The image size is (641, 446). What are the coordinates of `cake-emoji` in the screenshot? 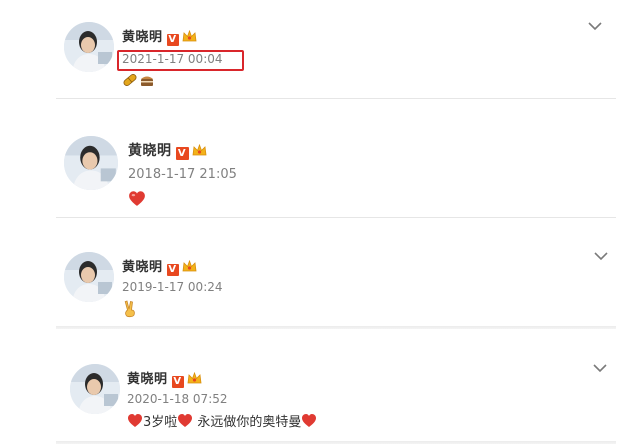 It's located at (147, 81).